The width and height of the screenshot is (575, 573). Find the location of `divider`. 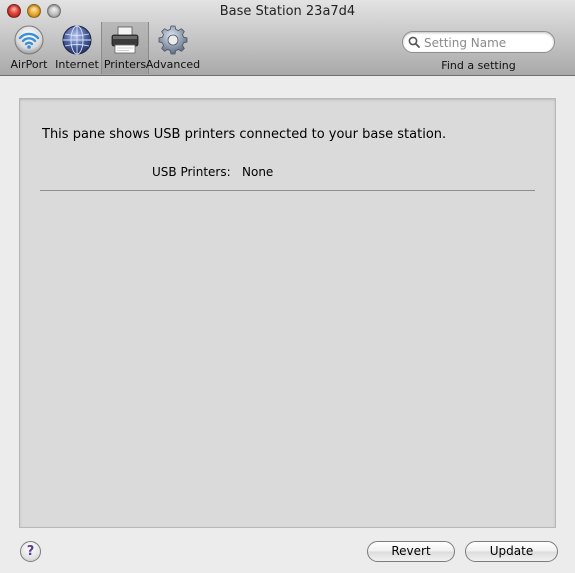

divider is located at coordinates (287, 190).